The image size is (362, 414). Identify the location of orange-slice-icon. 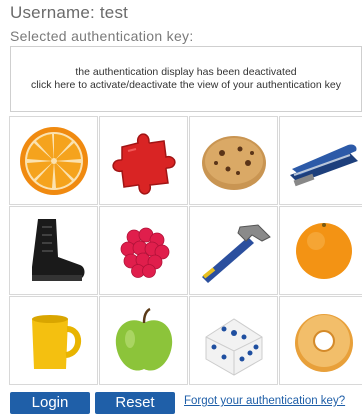
(54, 161).